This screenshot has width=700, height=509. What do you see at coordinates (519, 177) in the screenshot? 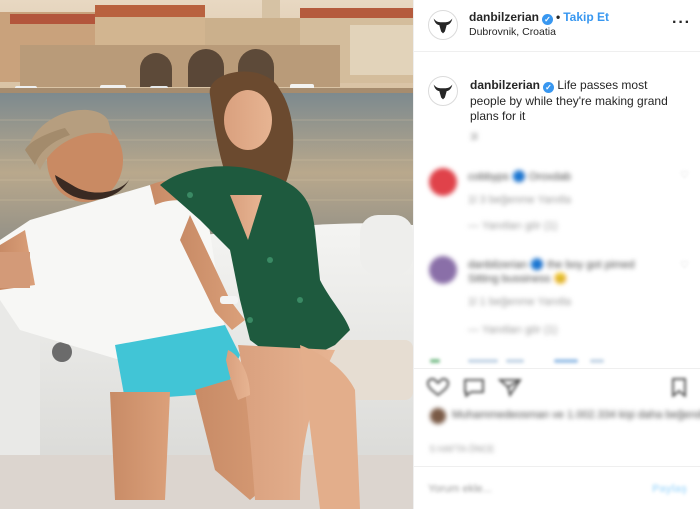
I see `comment-text: cobbyps 🔵 Oroxdab` at bounding box center [519, 177].